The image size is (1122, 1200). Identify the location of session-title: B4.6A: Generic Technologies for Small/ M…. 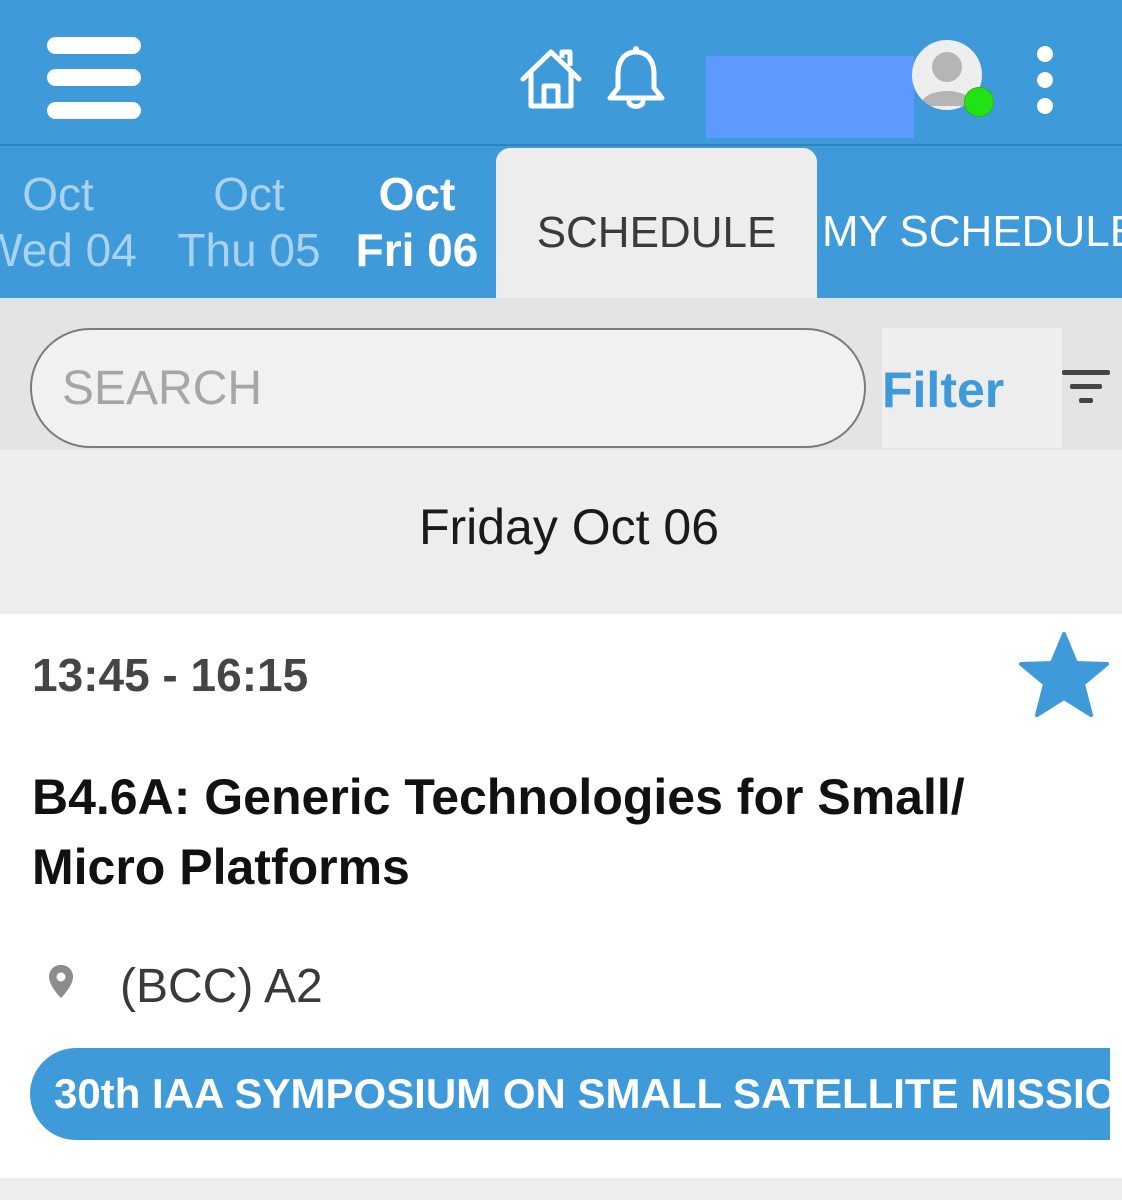
(552, 832).